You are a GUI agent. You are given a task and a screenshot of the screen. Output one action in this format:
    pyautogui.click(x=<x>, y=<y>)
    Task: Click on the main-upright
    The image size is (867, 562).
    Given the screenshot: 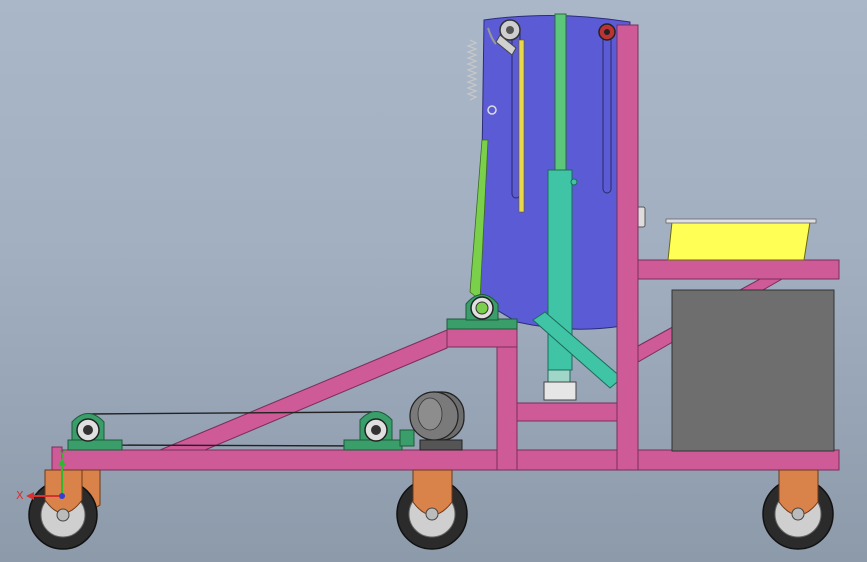 What is the action you would take?
    pyautogui.click(x=627, y=247)
    